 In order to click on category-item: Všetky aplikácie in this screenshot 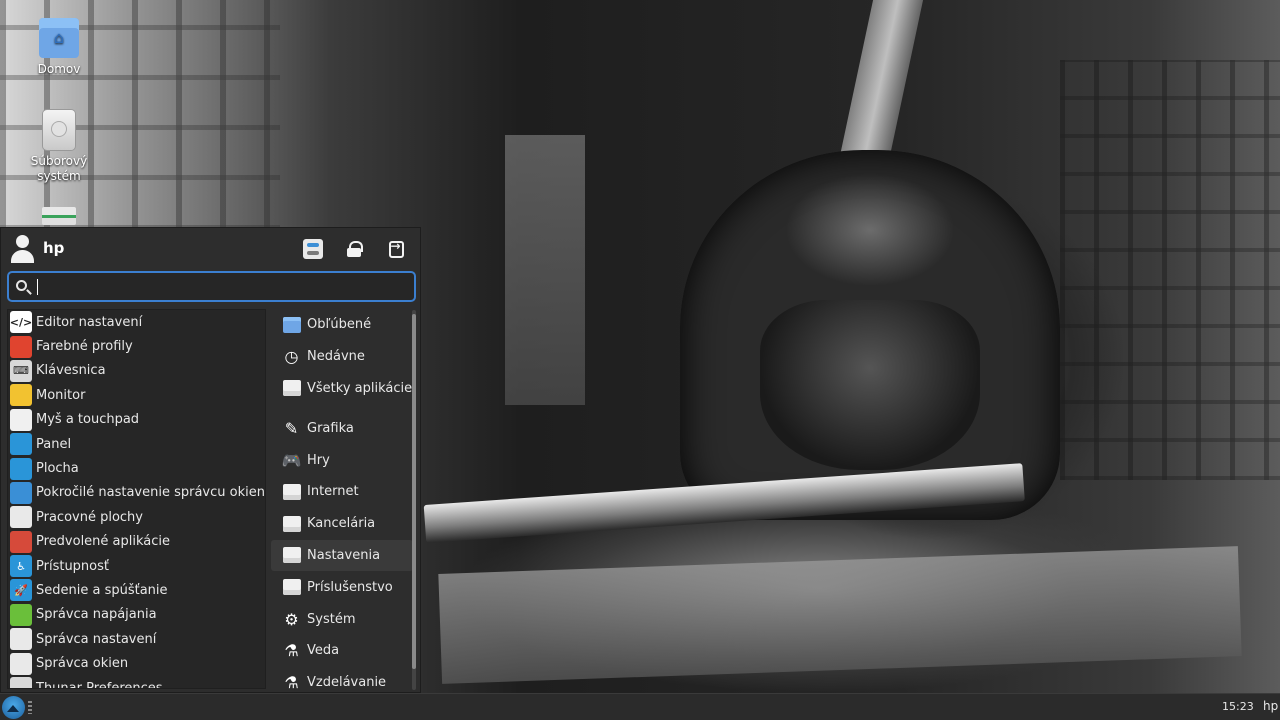, I will do `click(342, 389)`.